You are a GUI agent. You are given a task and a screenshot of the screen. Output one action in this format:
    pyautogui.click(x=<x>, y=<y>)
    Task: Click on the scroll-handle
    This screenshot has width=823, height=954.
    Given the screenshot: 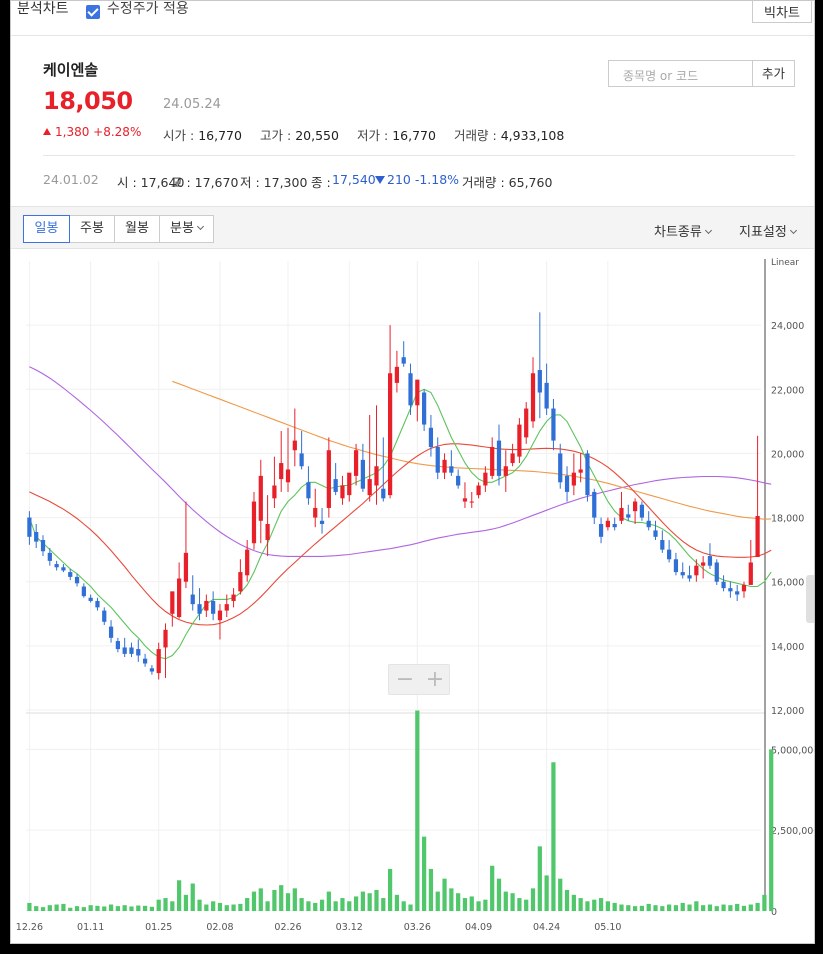 What is the action you would take?
    pyautogui.click(x=810, y=599)
    